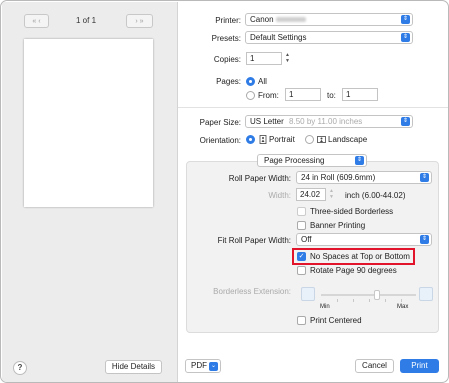  What do you see at coordinates (329, 19) in the screenshot?
I see `printer-select: Canon ⇕` at bounding box center [329, 19].